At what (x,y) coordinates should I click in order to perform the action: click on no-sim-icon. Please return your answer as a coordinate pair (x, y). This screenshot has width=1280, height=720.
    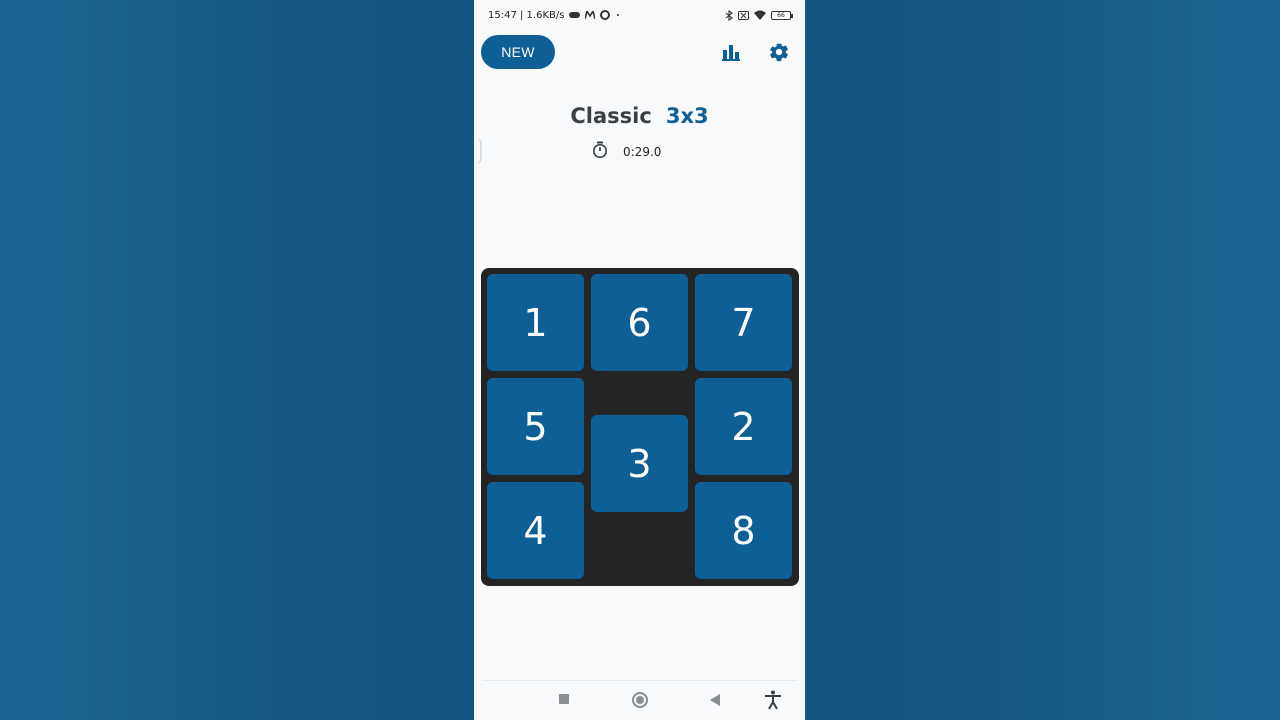
    Looking at the image, I should click on (743, 15).